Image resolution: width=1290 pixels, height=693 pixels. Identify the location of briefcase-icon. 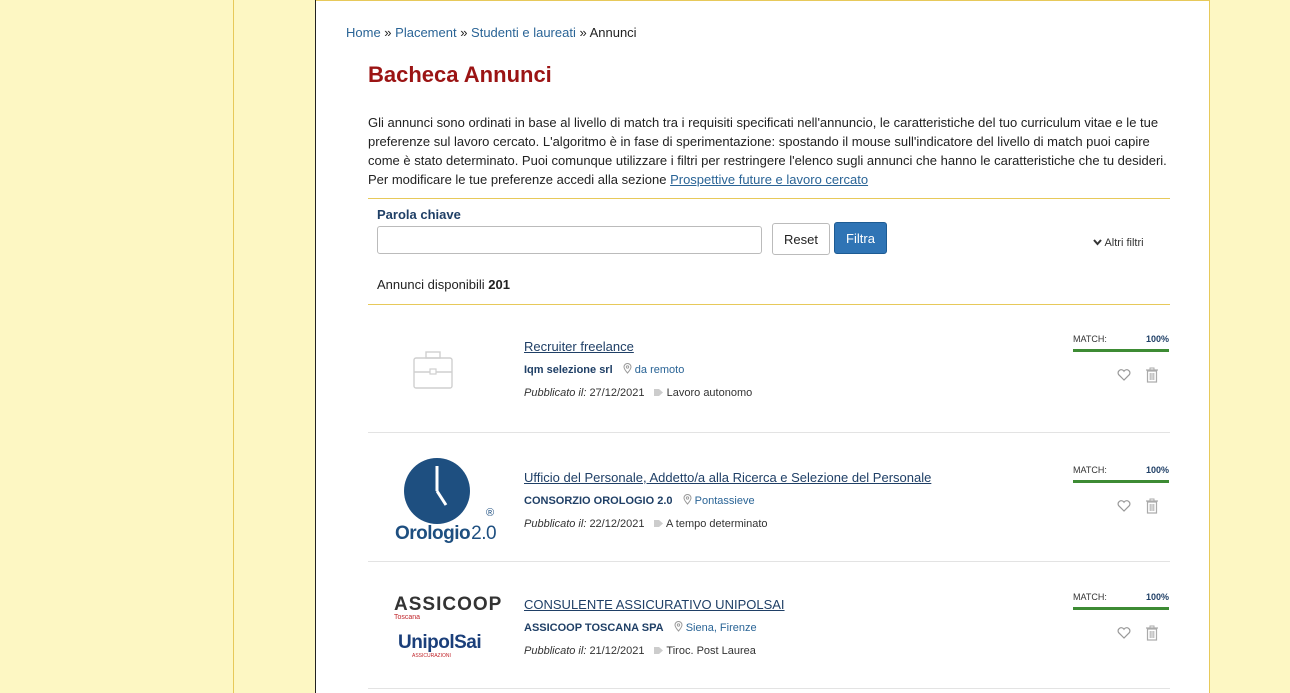
(433, 370).